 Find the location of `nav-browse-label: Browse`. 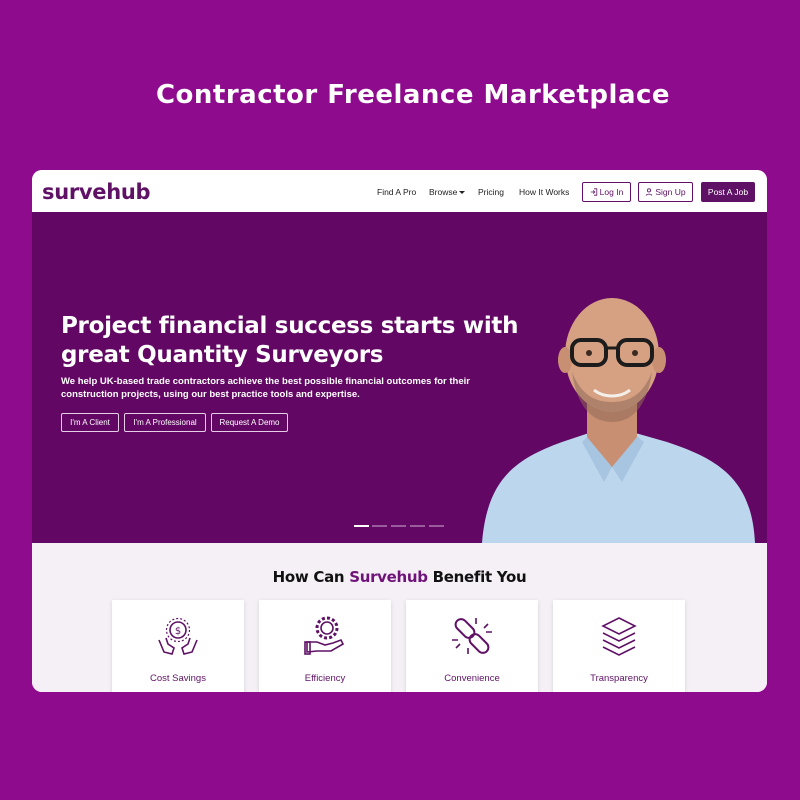

nav-browse-label: Browse is located at coordinates (443, 192).